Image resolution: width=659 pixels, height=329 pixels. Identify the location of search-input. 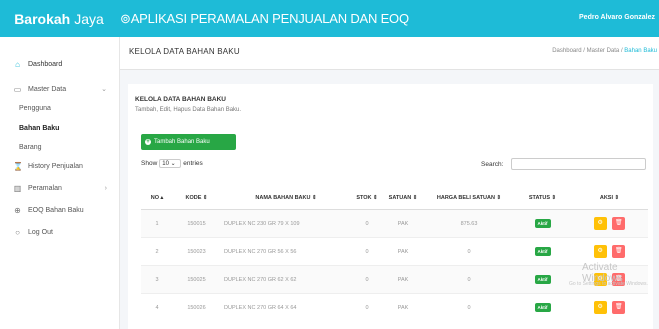
(578, 164).